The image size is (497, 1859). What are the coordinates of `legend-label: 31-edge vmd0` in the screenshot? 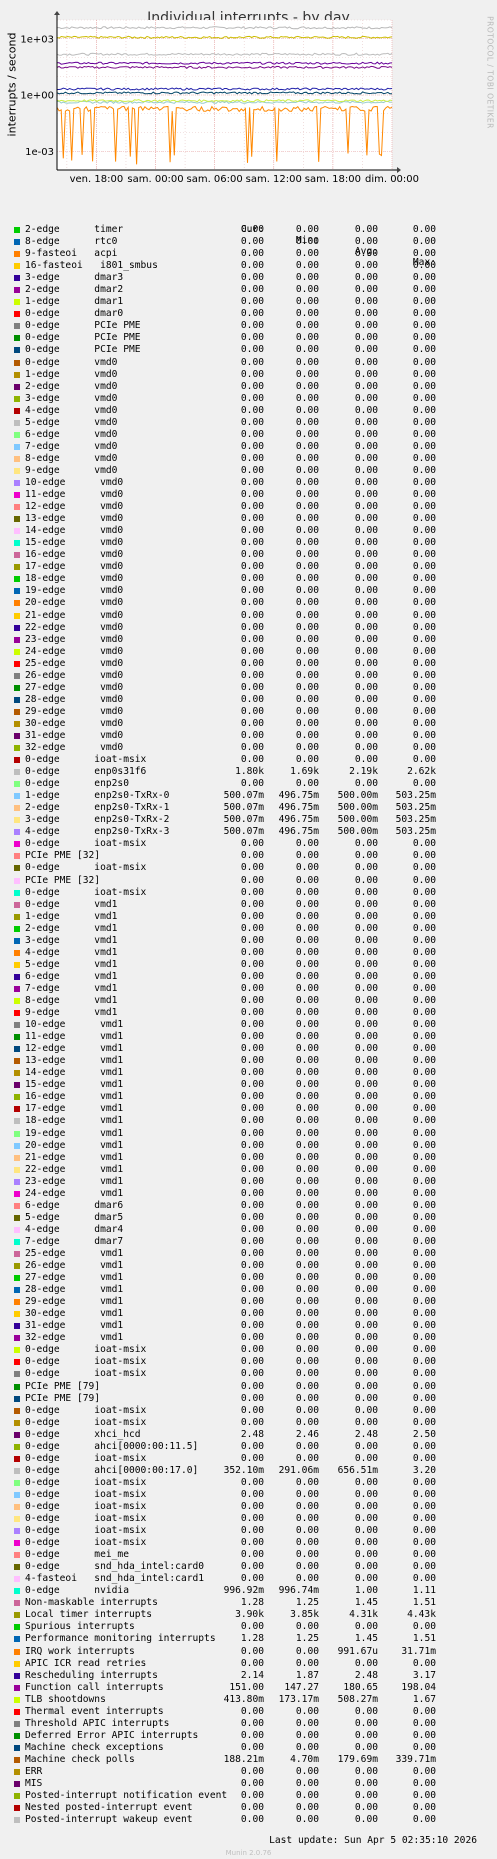 It's located at (74, 735).